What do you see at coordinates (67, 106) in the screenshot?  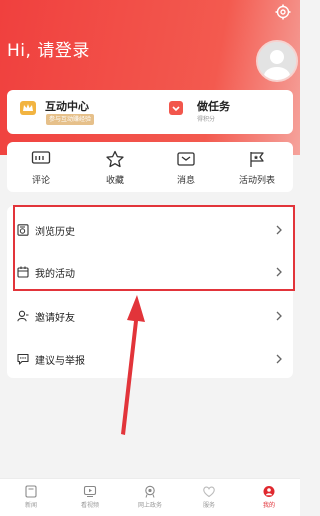 I see `interaction-center-title: 互动中心` at bounding box center [67, 106].